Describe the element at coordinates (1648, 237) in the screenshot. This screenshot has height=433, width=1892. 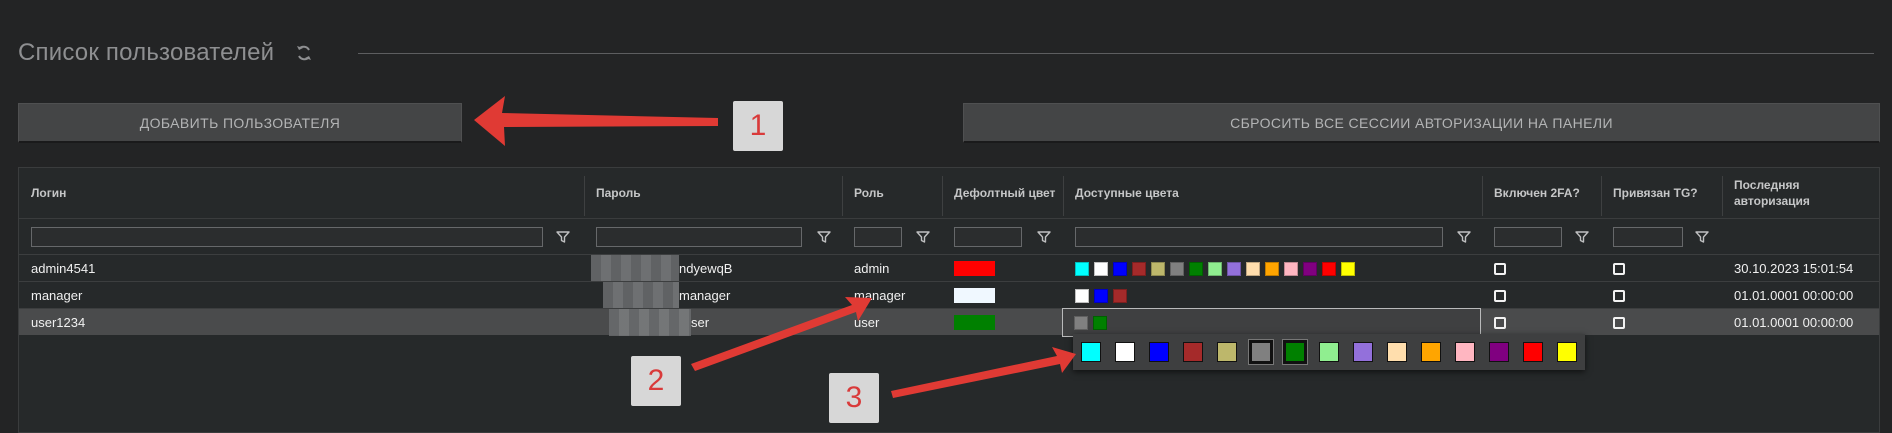
I see `filter-input-tg` at that location.